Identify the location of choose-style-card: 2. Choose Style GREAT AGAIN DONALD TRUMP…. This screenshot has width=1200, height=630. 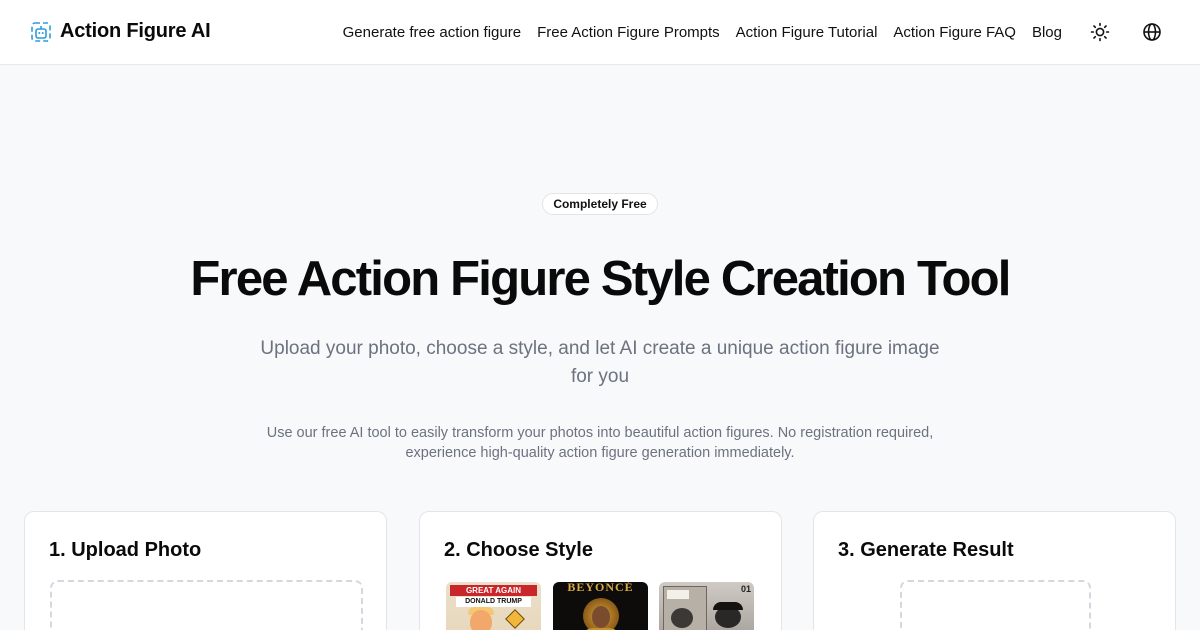
(600, 570).